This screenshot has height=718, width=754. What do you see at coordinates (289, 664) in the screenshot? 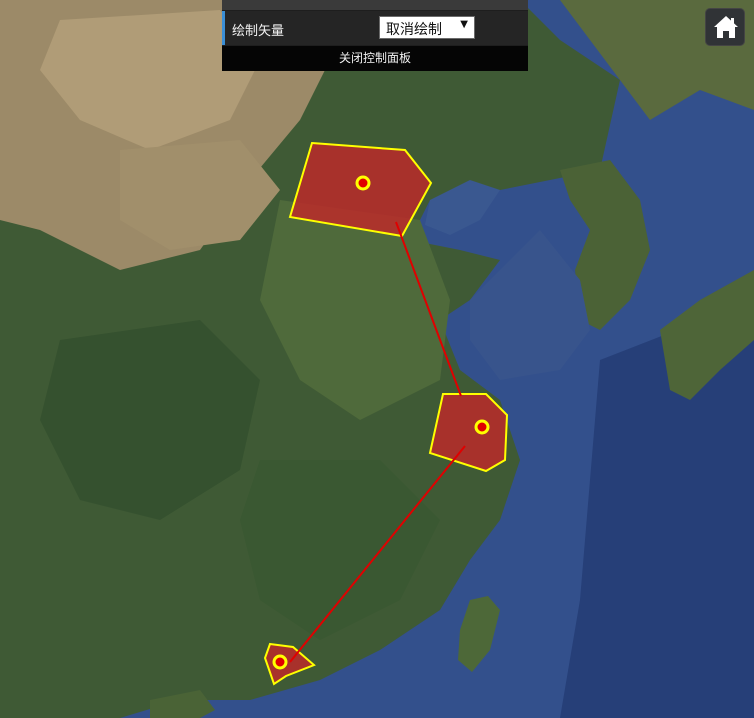
I see `south-polygon` at bounding box center [289, 664].